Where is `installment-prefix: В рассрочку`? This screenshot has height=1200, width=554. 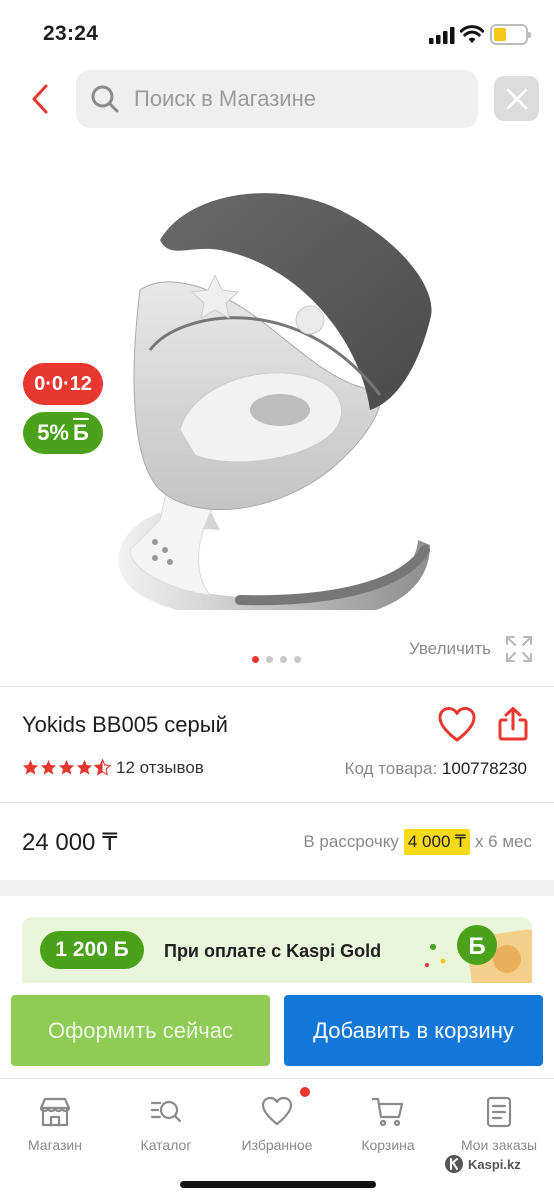 installment-prefix: В рассрочку is located at coordinates (351, 841).